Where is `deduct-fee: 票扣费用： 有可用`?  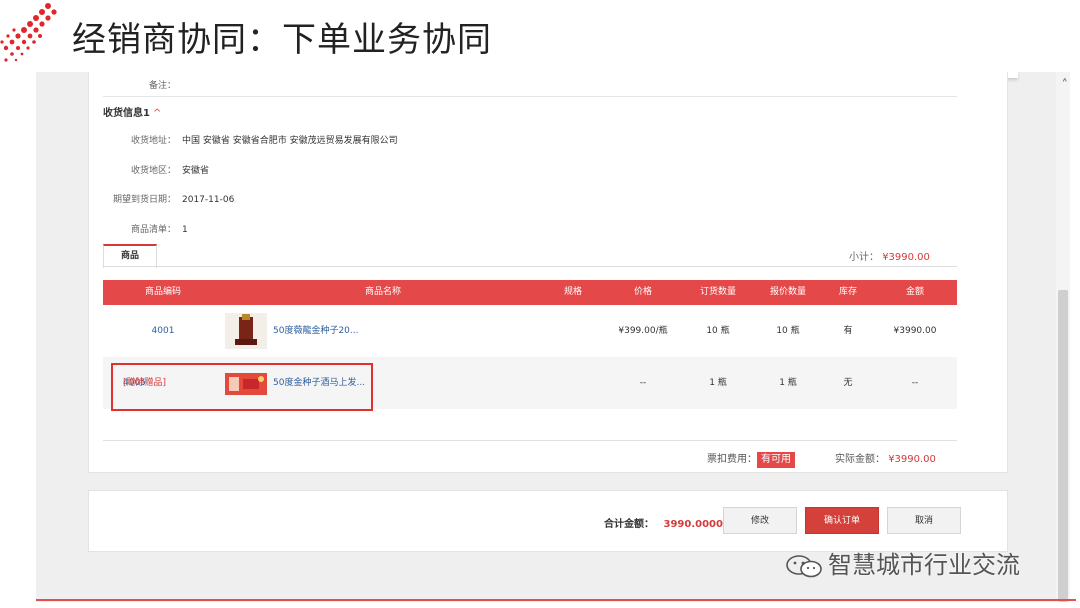
deduct-fee: 票扣费用： 有可用 is located at coordinates (751, 459).